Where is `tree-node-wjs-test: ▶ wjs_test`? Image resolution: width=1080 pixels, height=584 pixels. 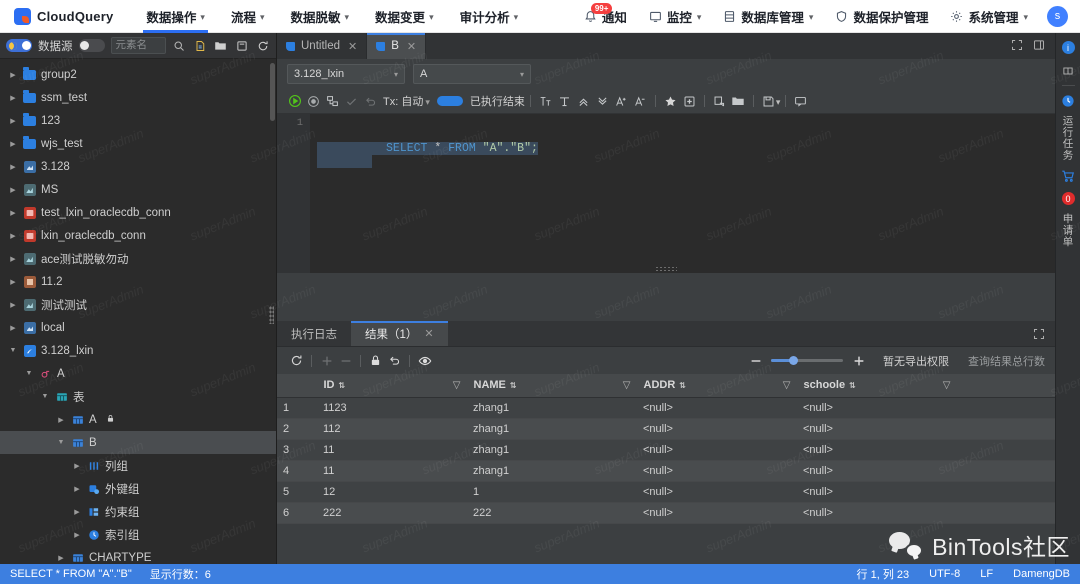
tree-node-wjs-test: ▶ wjs_test is located at coordinates (138, 143).